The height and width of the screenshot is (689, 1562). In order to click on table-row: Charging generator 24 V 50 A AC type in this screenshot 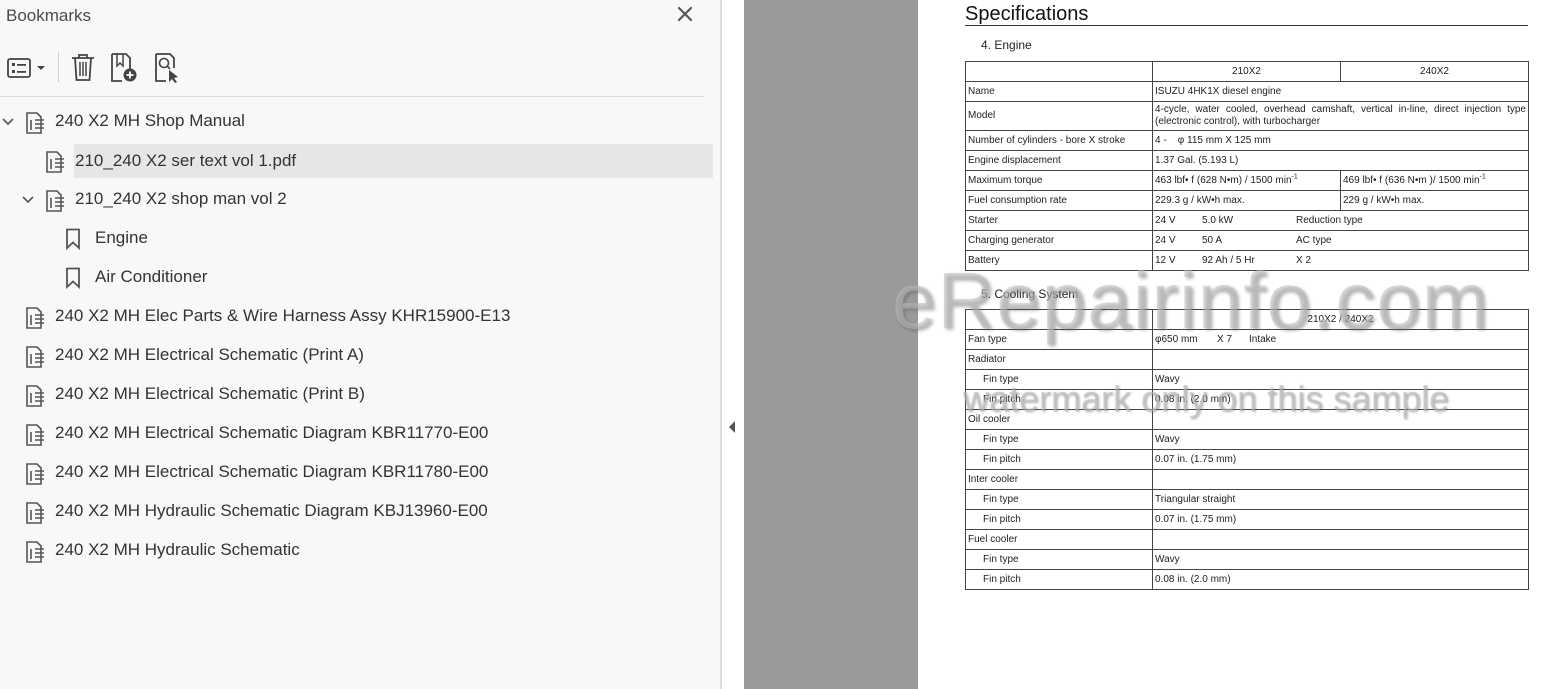, I will do `click(1247, 240)`.